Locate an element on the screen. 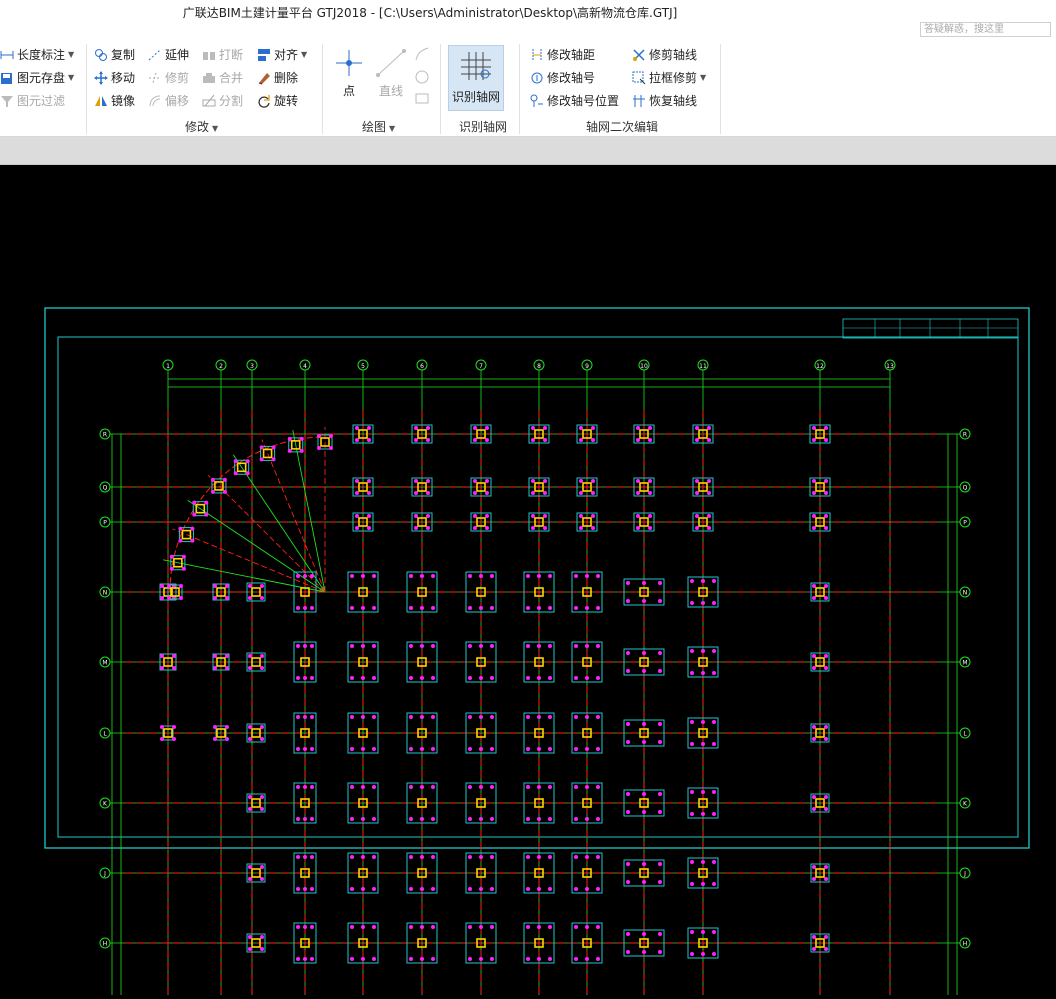 This screenshot has height=999, width=1056. modify-label-button: 修改轴号 is located at coordinates (562, 78).